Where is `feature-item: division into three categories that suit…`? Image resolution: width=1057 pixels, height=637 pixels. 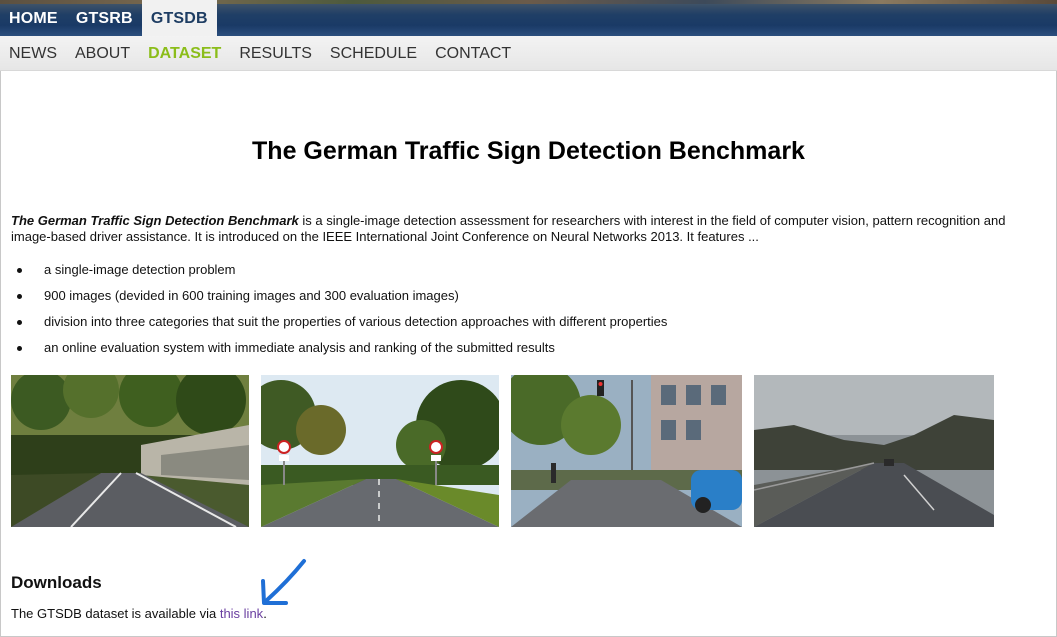 feature-item: division into three categories that suit… is located at coordinates (511, 327).